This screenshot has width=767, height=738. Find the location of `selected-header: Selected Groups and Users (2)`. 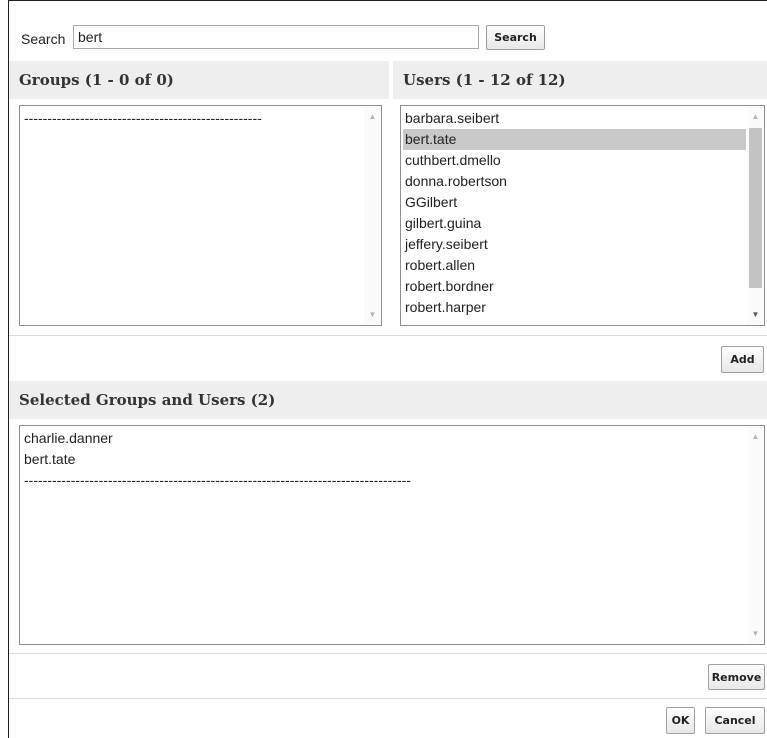

selected-header: Selected Groups and Users (2) is located at coordinates (388, 400).